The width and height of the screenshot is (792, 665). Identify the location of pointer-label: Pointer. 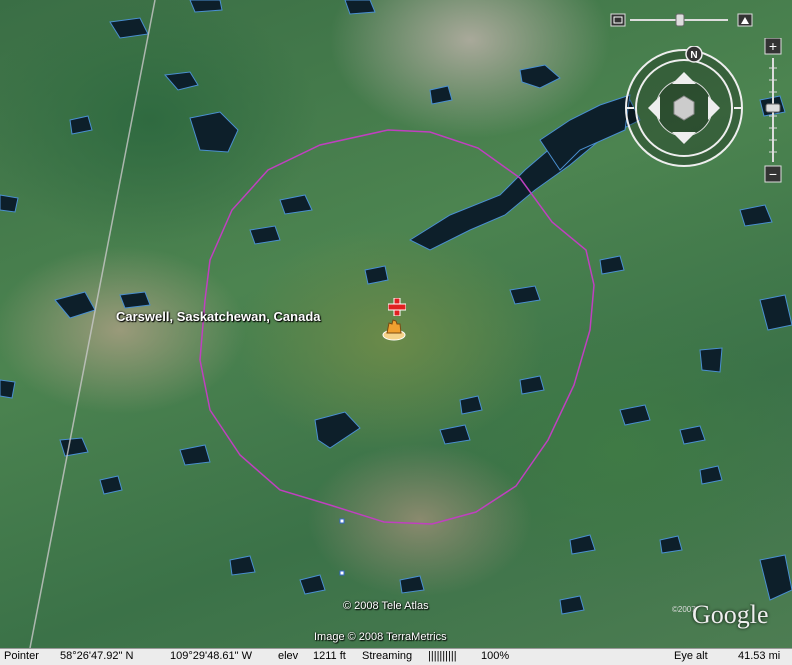
(21, 656).